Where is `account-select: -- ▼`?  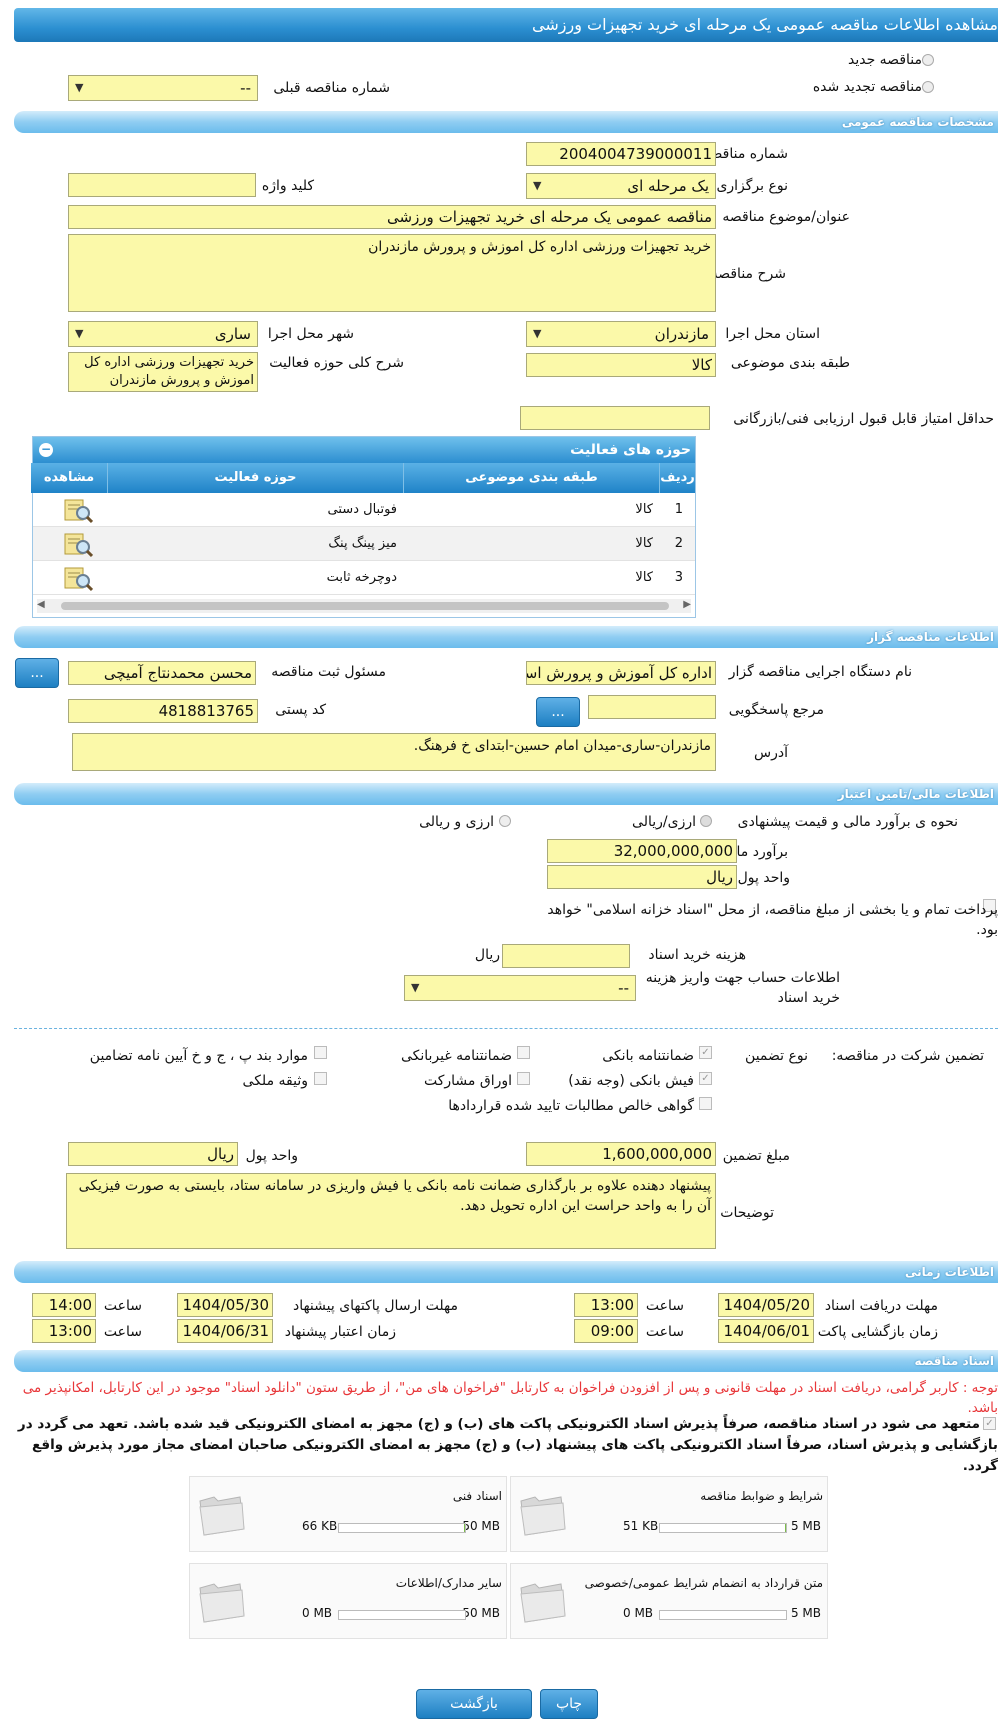
account-select: -- ▼ is located at coordinates (520, 988).